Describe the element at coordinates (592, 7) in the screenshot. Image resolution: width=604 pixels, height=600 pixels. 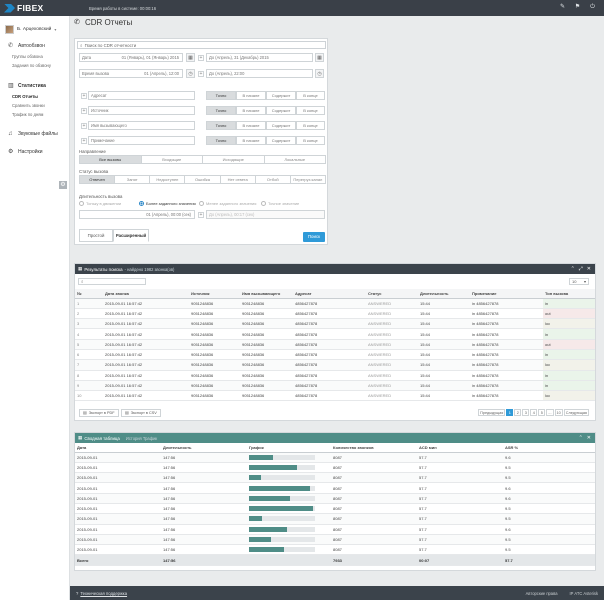
I see `power-icon: ⏻` at that location.